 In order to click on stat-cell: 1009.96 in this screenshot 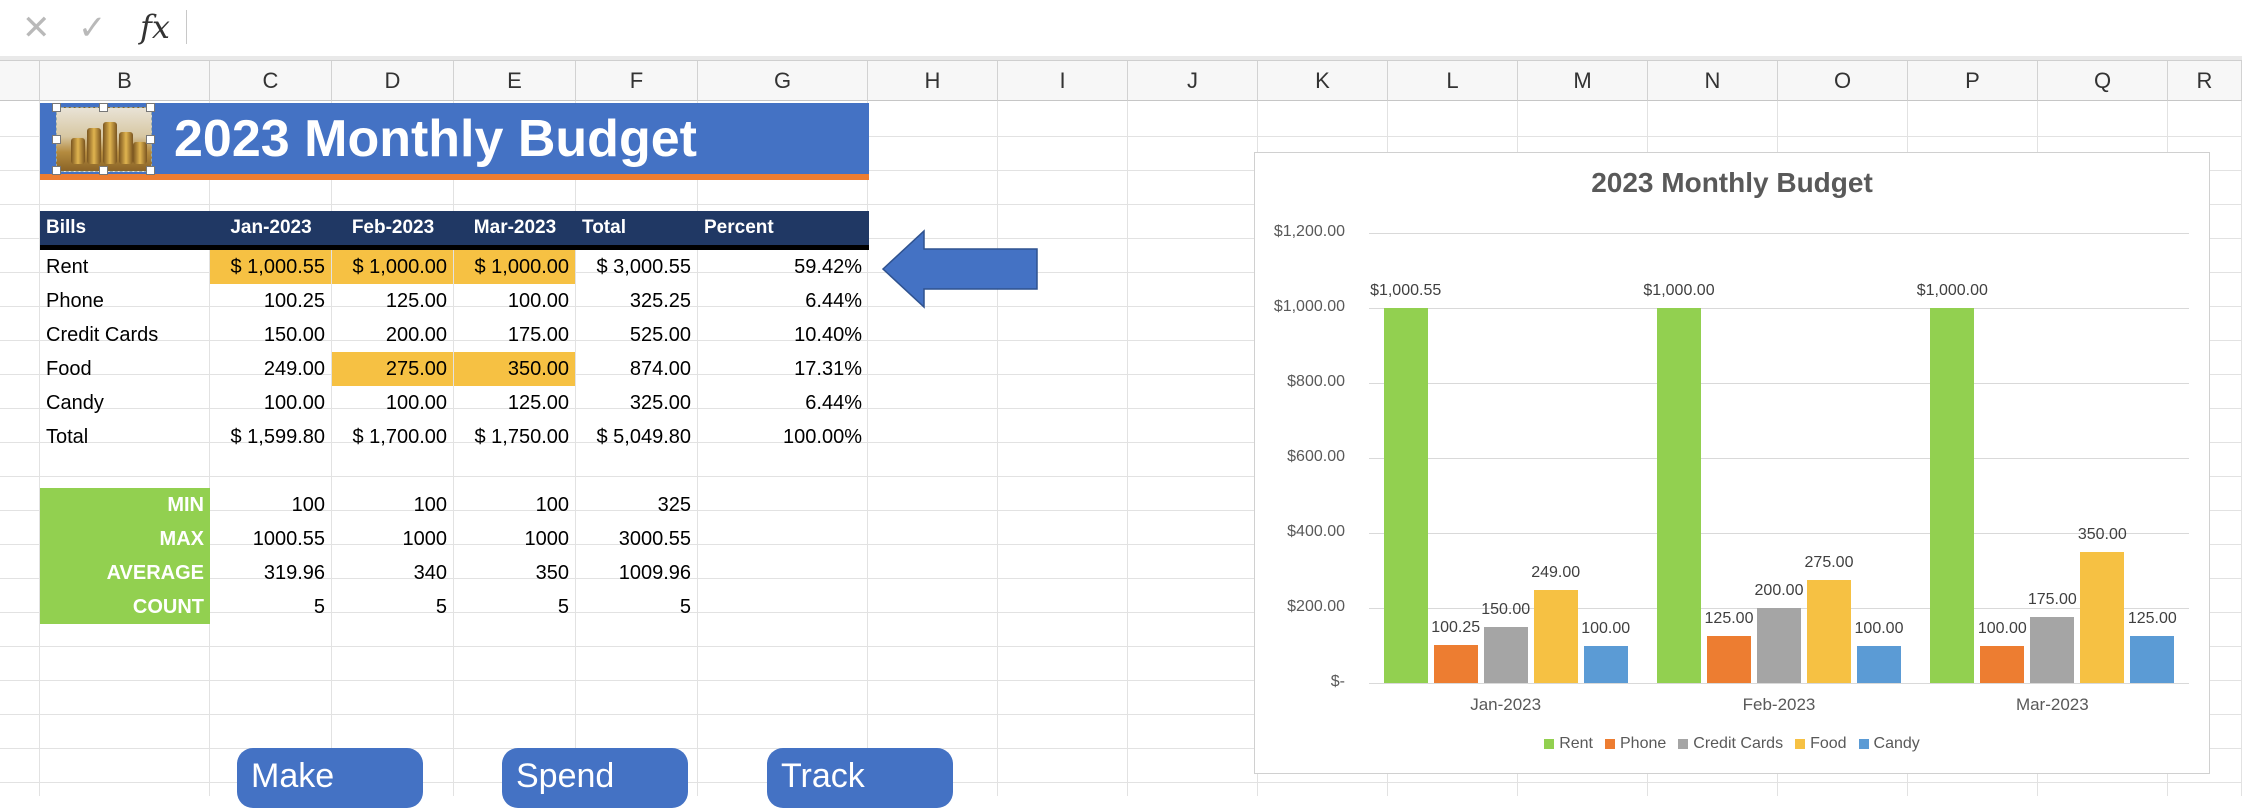, I will do `click(636, 573)`.